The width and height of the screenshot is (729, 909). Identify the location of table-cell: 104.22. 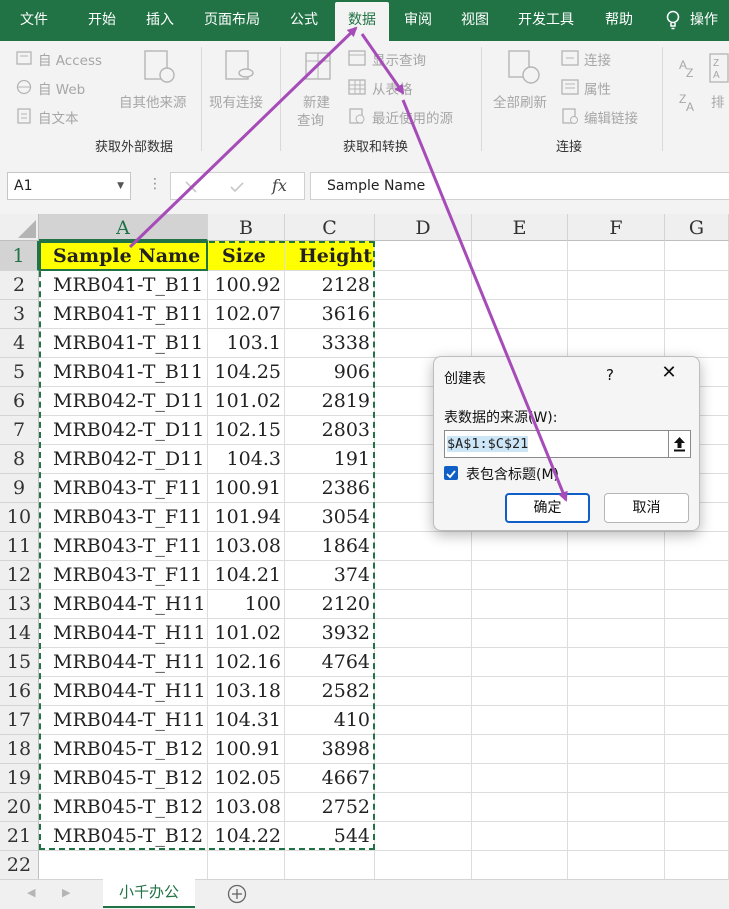
(246, 836).